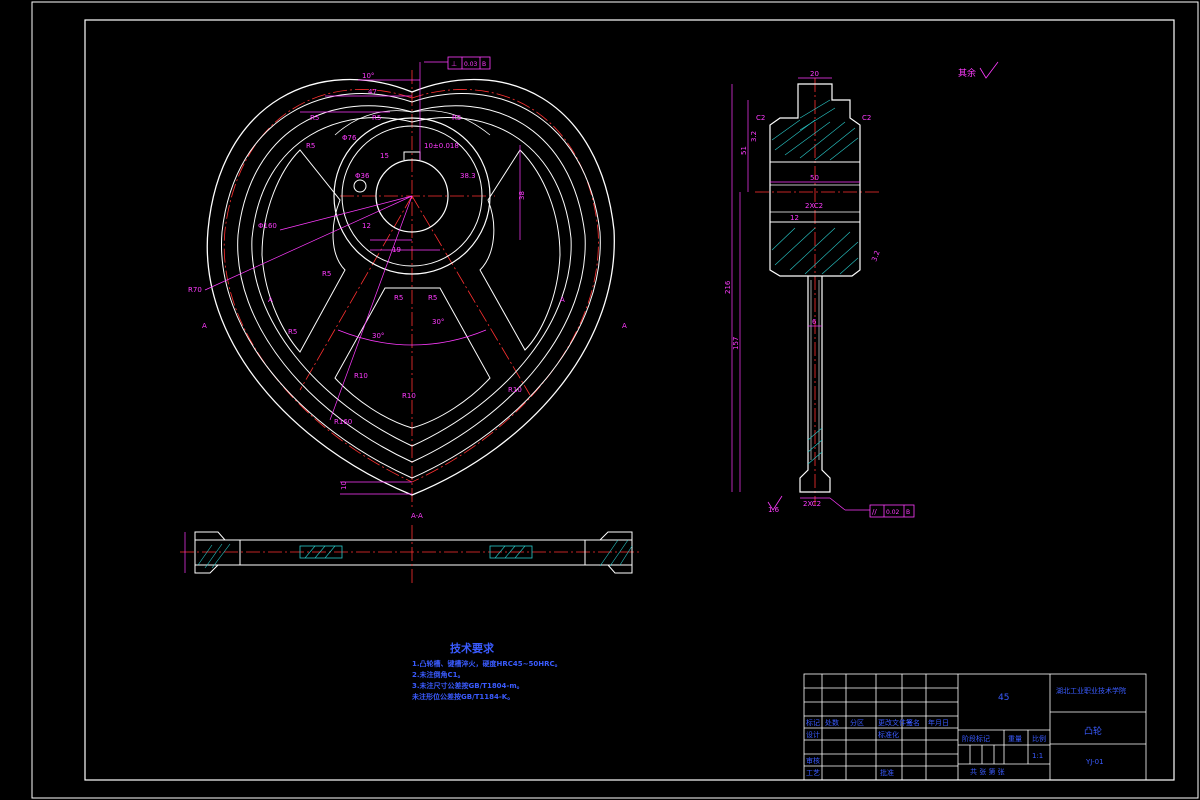  Describe the element at coordinates (813, 773) in the screenshot. I see `tb-process: 工艺` at that location.